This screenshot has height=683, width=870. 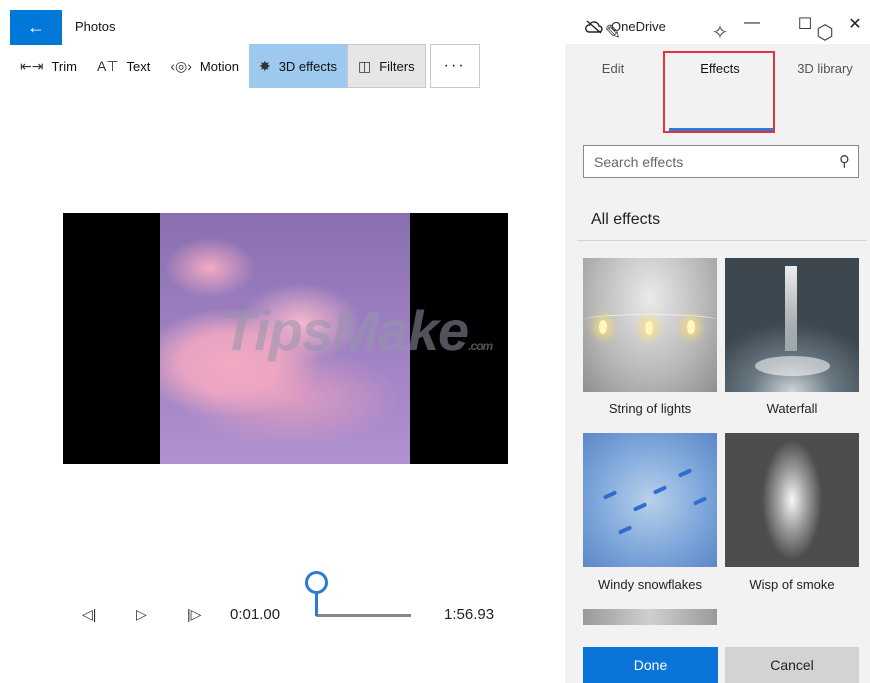 I want to click on effect-thumb-wisp-of-smoke, so click(x=792, y=500).